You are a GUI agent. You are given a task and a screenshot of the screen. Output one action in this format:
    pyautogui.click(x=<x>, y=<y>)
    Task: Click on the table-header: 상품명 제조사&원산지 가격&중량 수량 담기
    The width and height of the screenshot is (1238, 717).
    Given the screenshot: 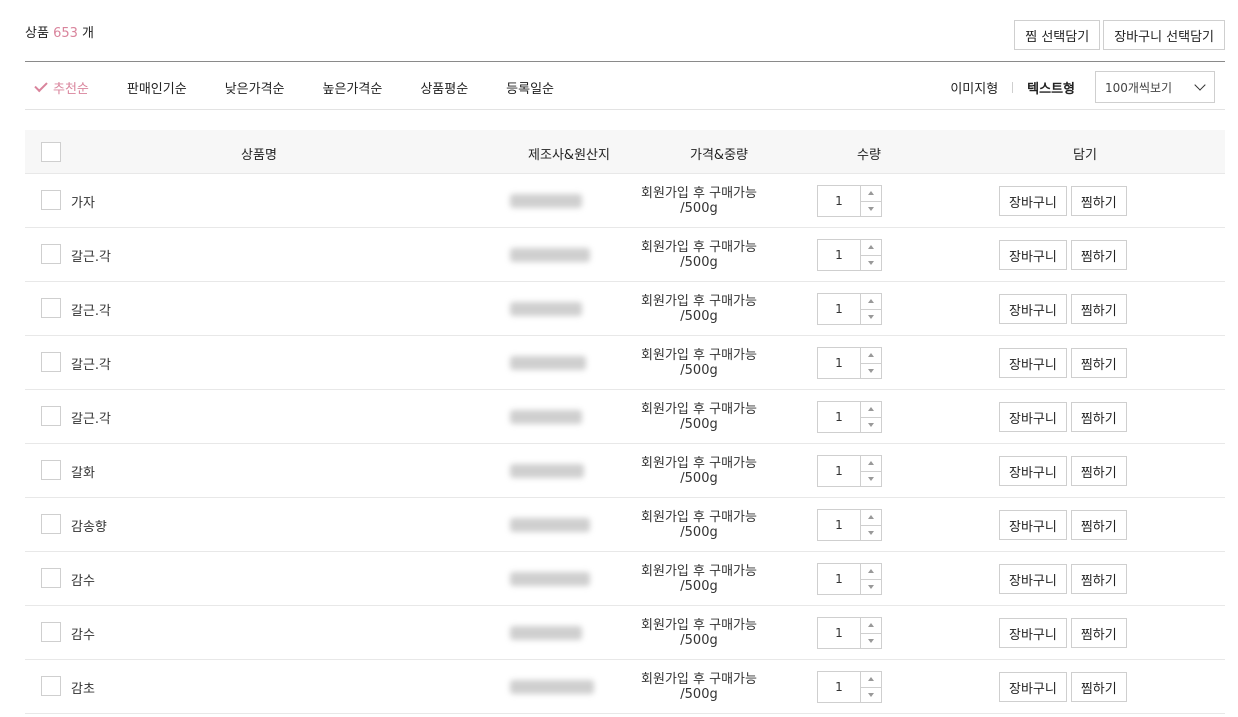 What is the action you would take?
    pyautogui.click(x=625, y=152)
    